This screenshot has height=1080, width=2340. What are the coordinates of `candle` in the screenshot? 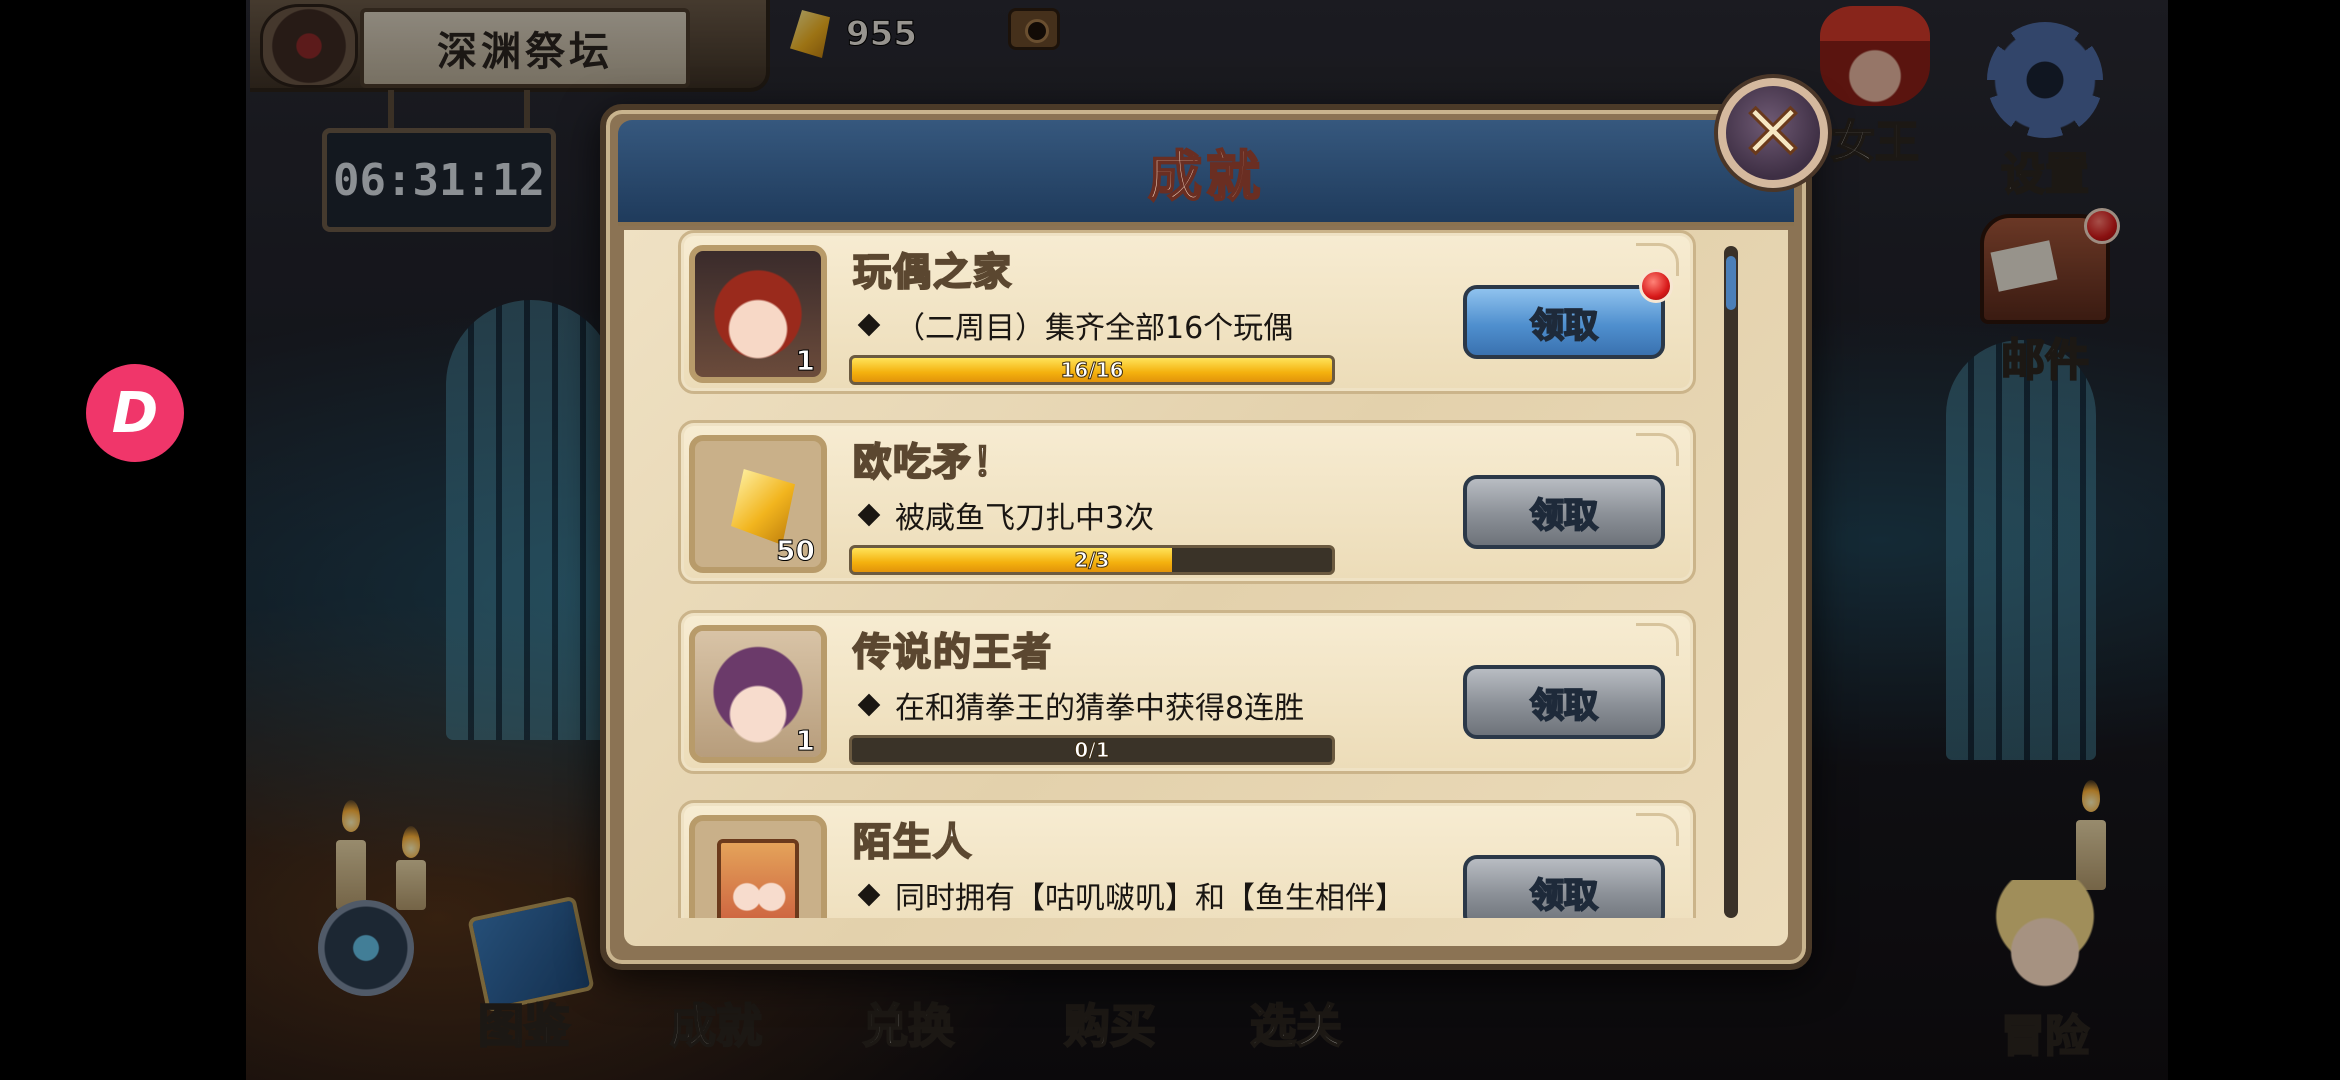 It's located at (411, 885).